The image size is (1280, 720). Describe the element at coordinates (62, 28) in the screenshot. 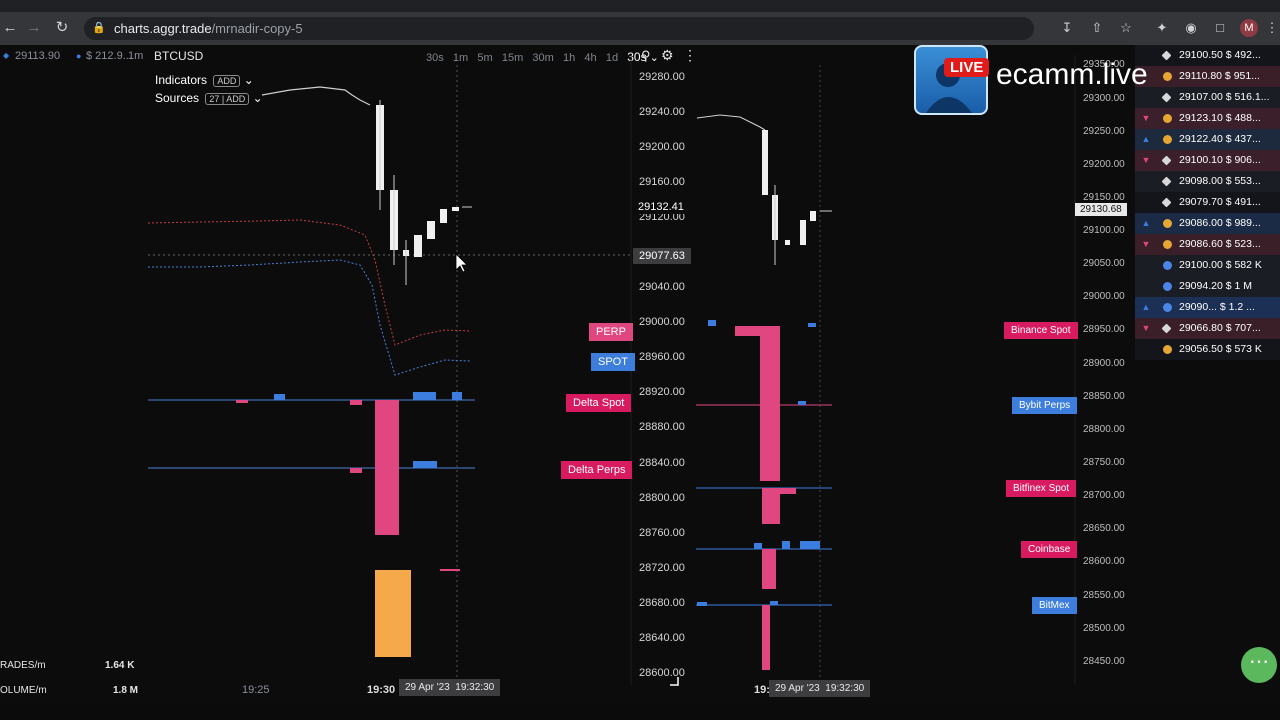

I see `reload-icon: ↻` at that location.